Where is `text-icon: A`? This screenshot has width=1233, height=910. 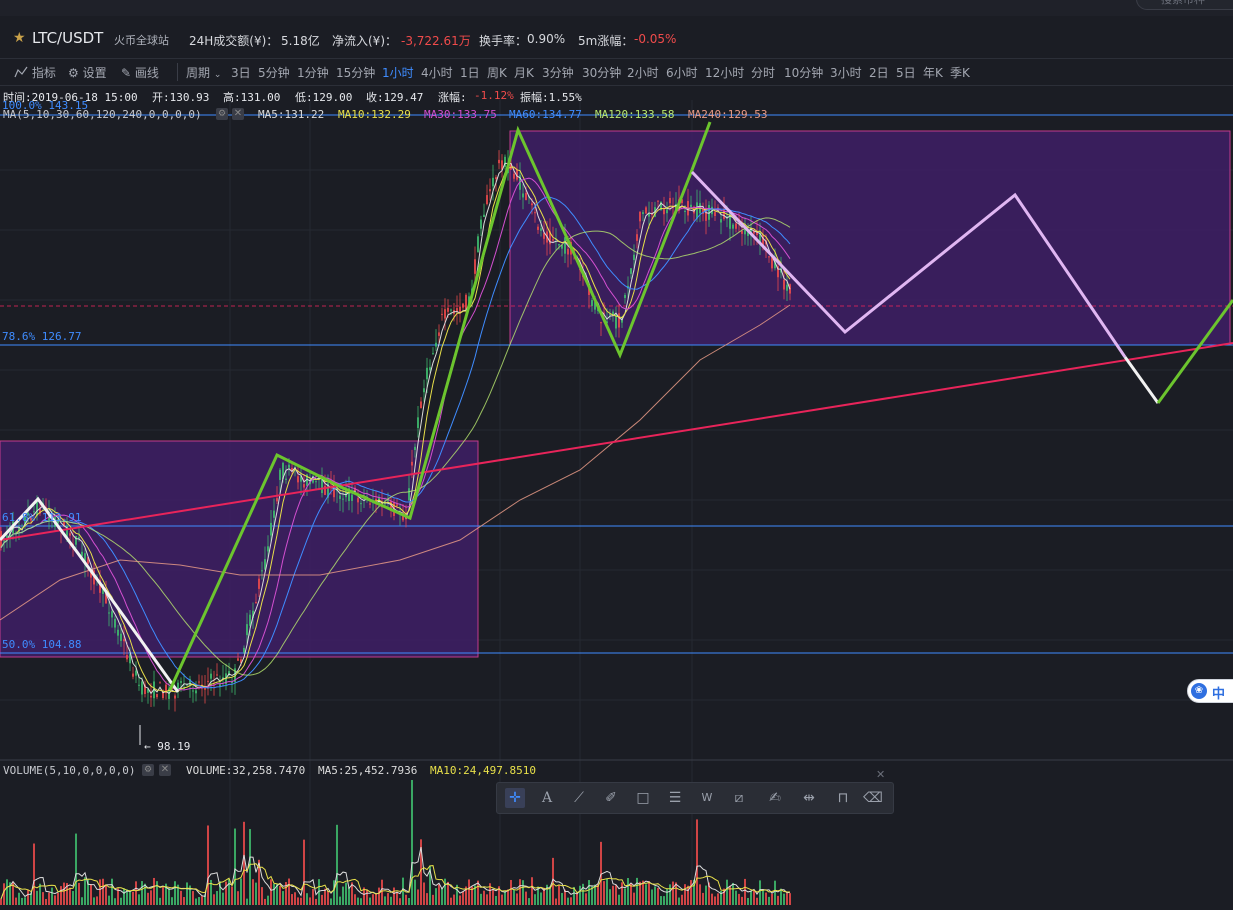 text-icon: A is located at coordinates (547, 798).